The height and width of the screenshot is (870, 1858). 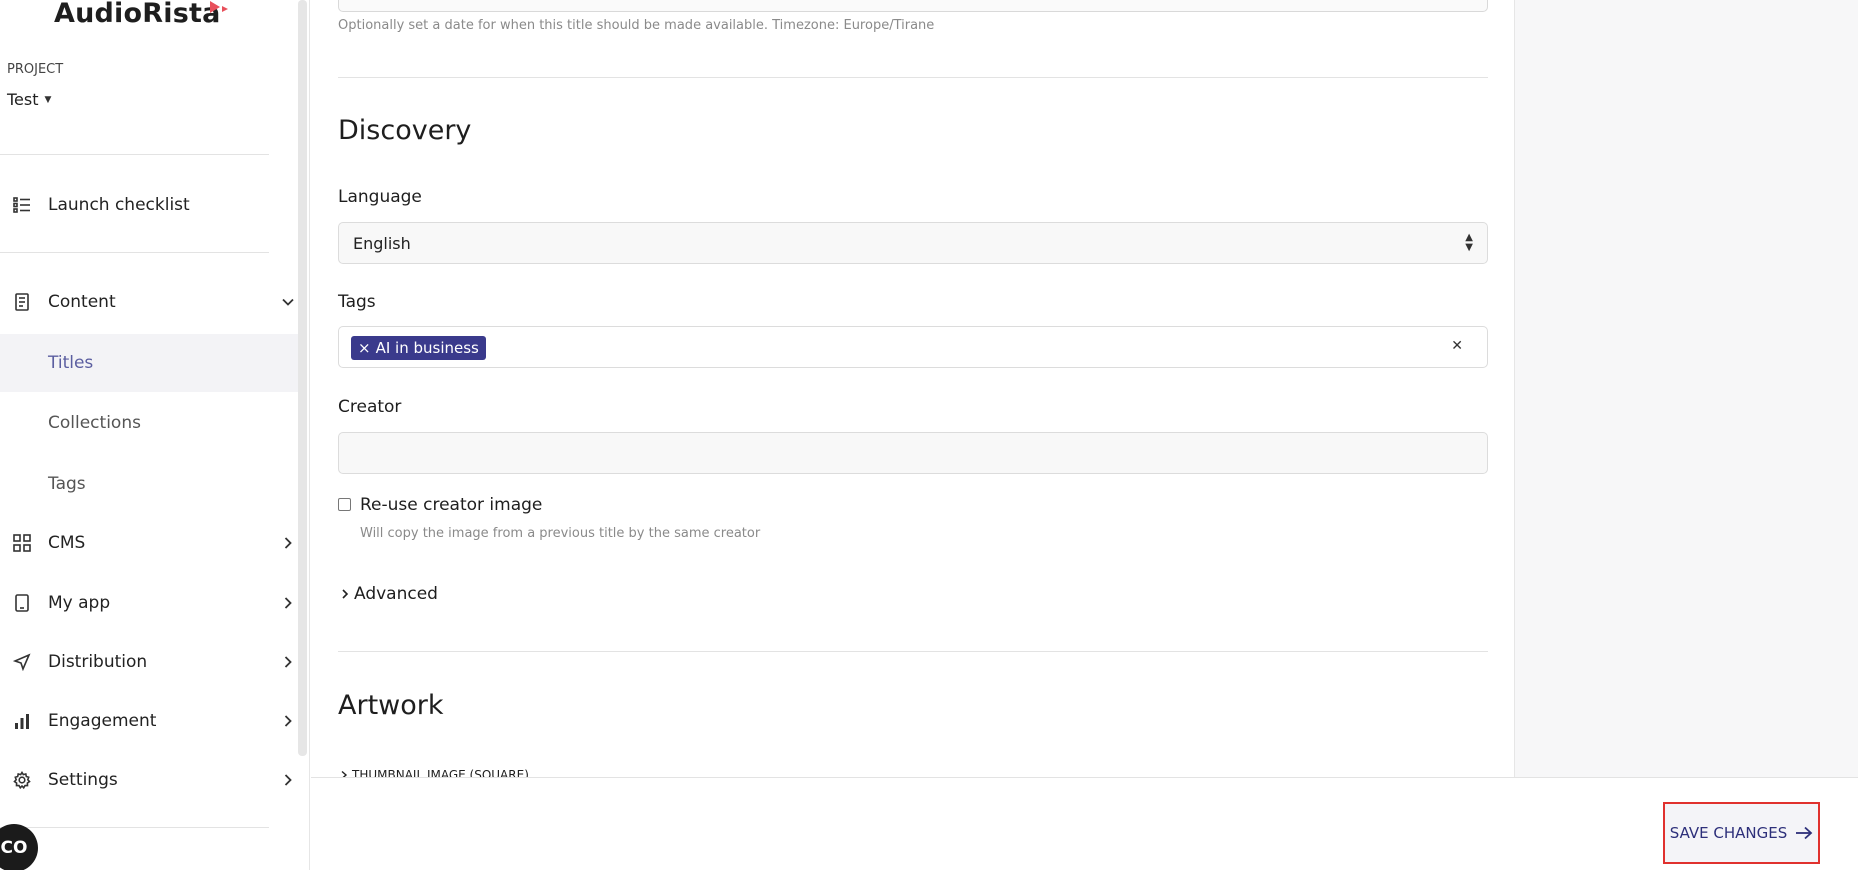 I want to click on sidebar-item-tags: Tags, so click(x=149, y=484).